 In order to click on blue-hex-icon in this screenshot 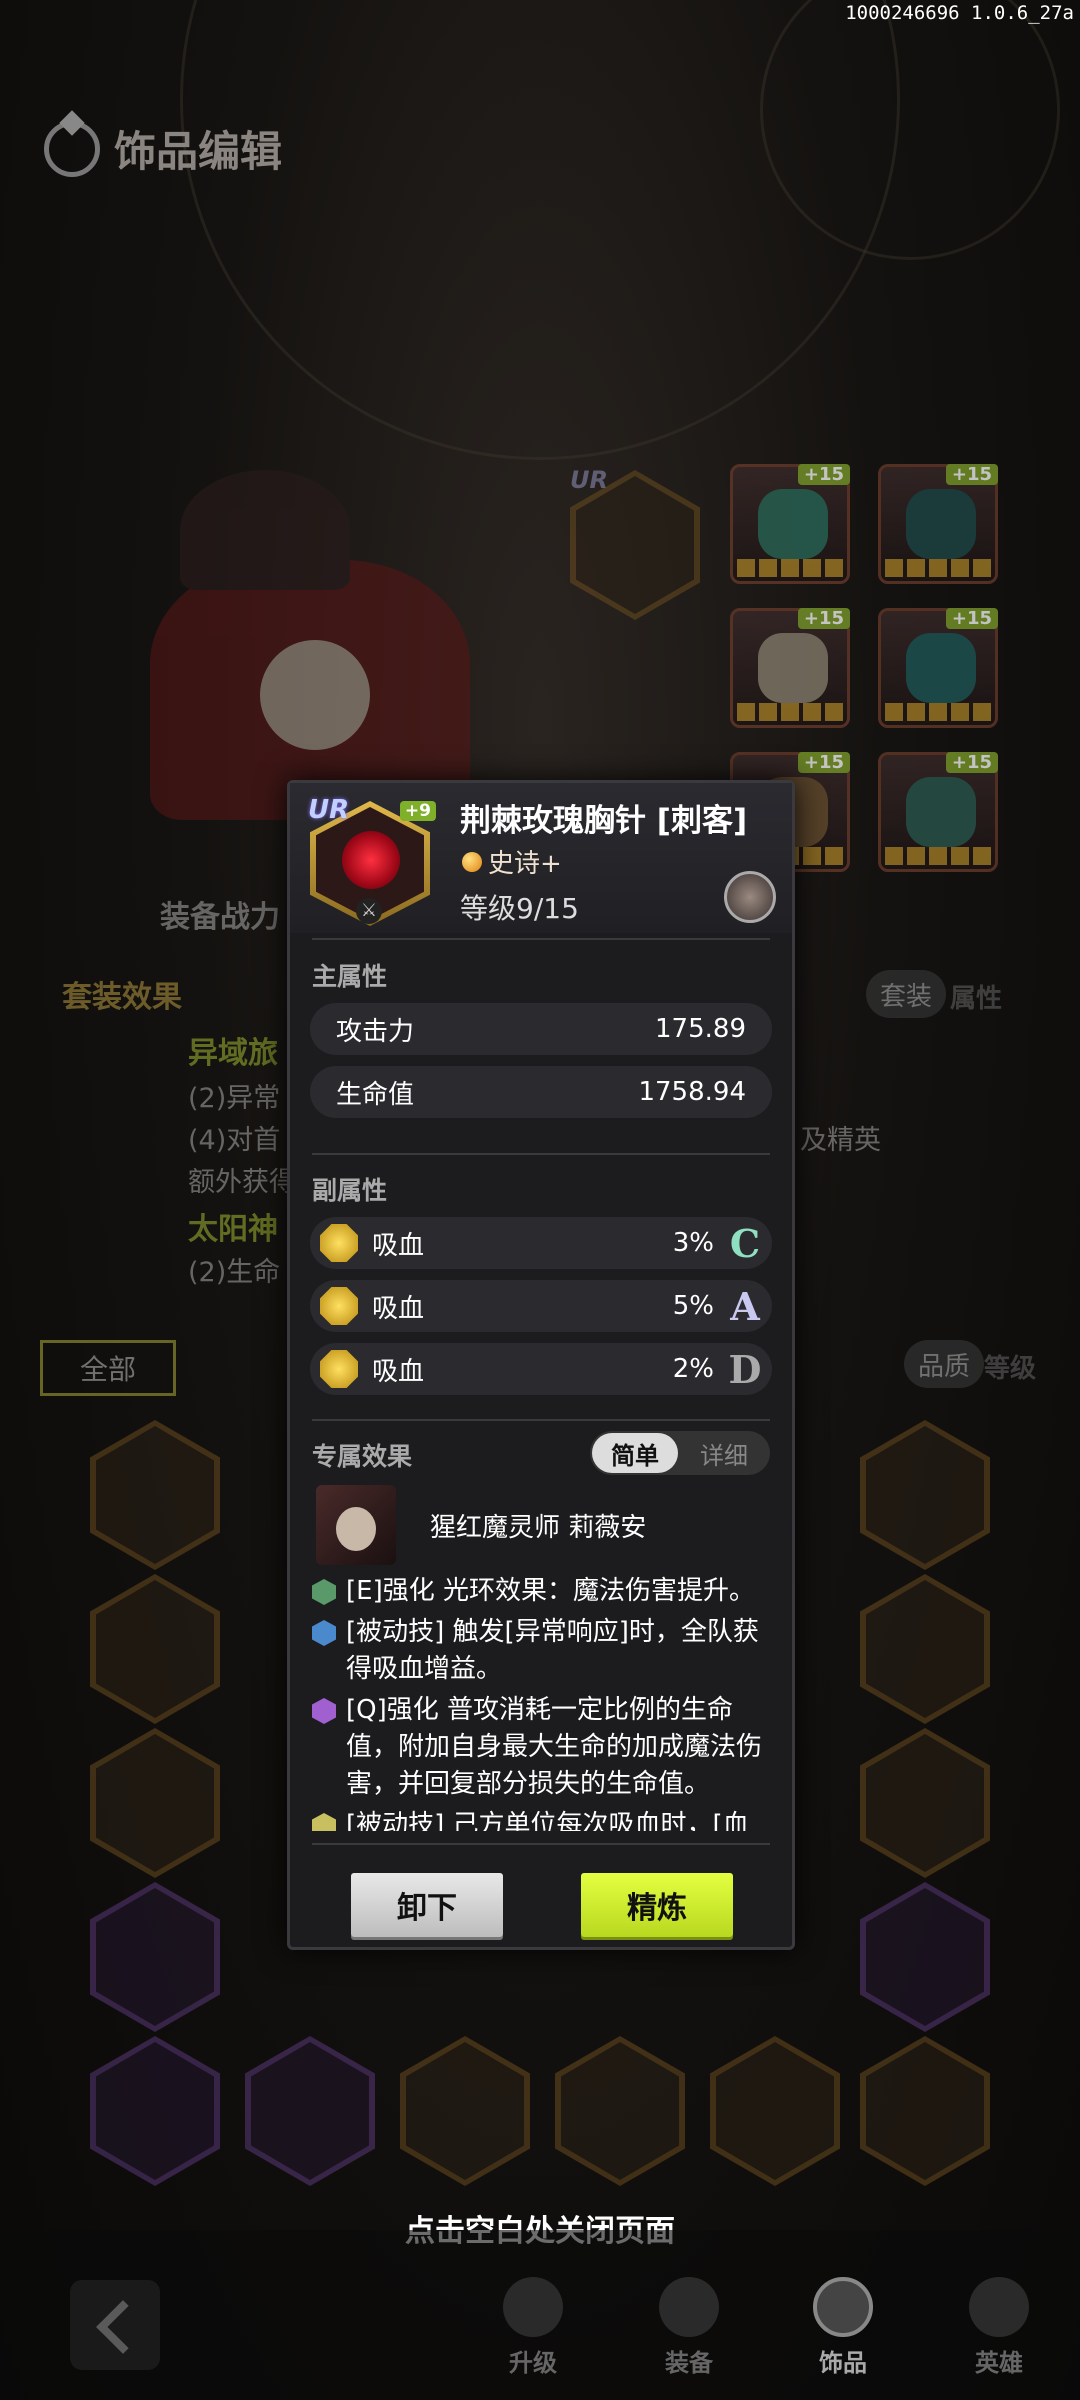, I will do `click(324, 1633)`.